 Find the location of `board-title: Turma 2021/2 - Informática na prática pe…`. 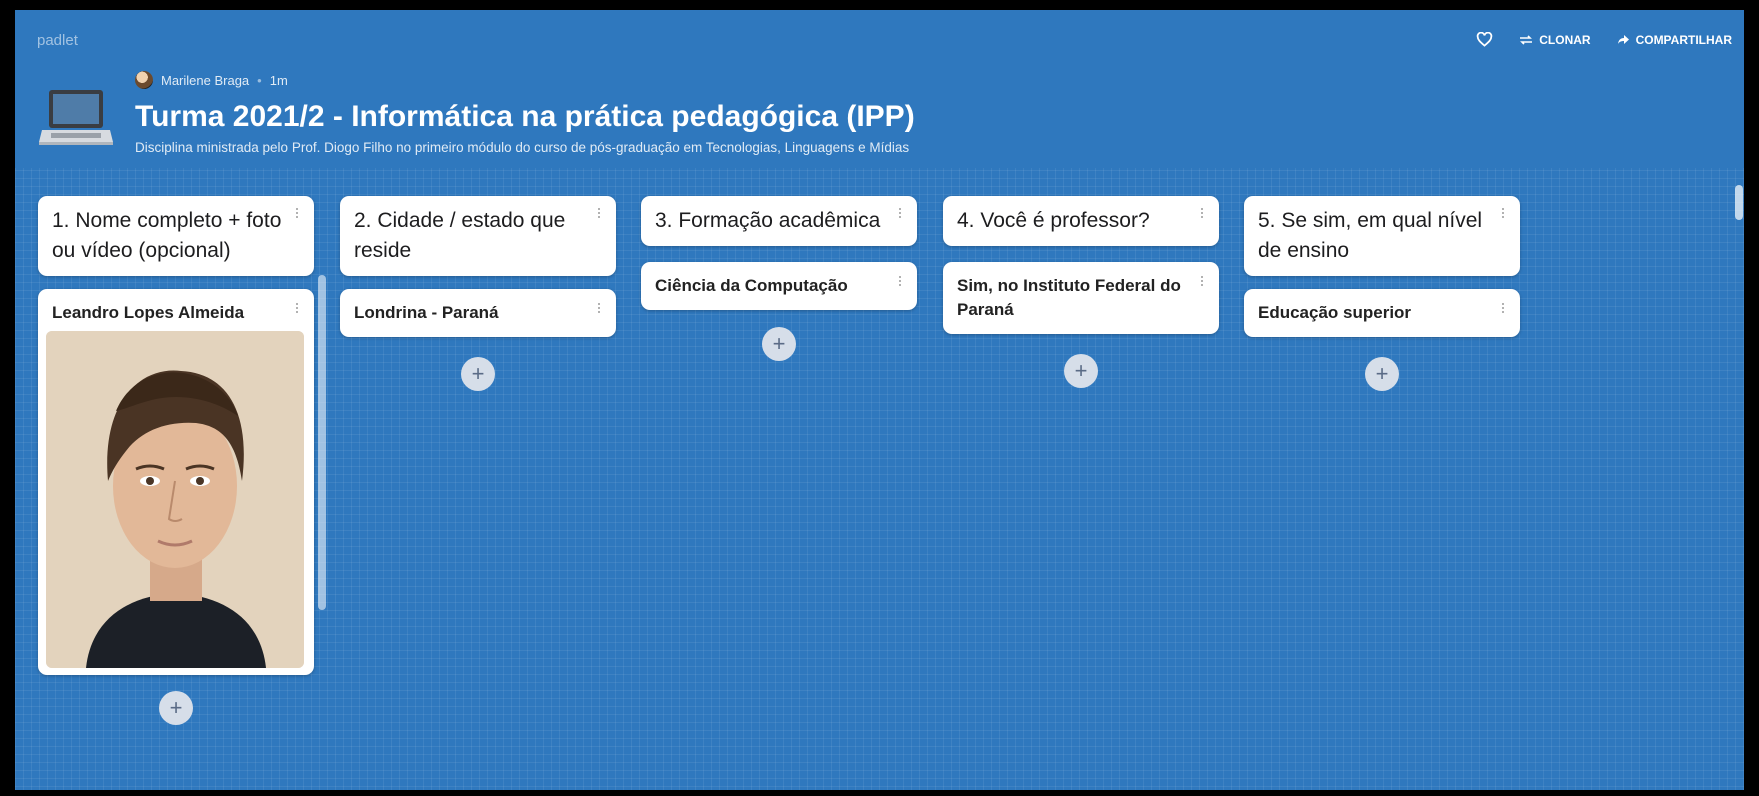

board-title: Turma 2021/2 - Informática na prática pe… is located at coordinates (525, 116).